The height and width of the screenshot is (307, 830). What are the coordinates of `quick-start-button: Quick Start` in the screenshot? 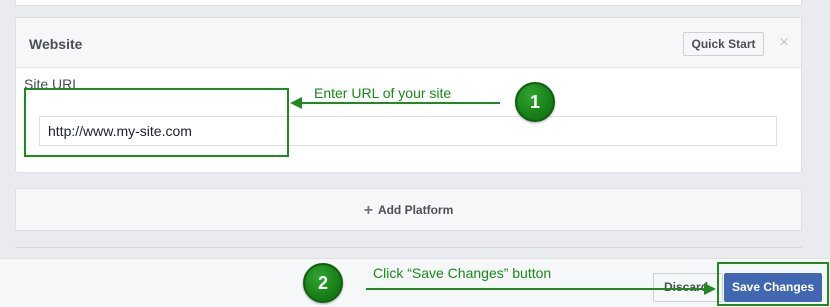 It's located at (723, 44).